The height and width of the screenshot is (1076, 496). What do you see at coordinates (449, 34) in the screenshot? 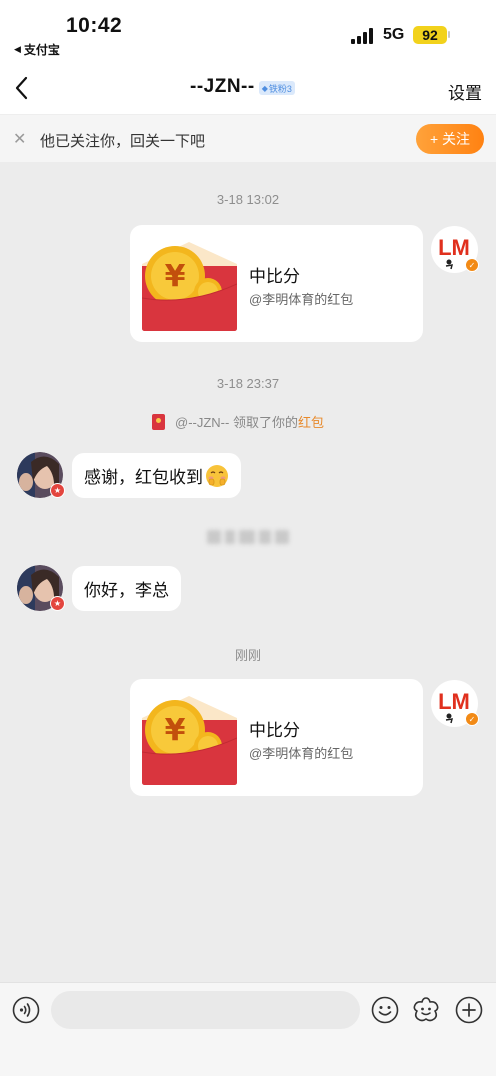
I see `battery-cap` at bounding box center [449, 34].